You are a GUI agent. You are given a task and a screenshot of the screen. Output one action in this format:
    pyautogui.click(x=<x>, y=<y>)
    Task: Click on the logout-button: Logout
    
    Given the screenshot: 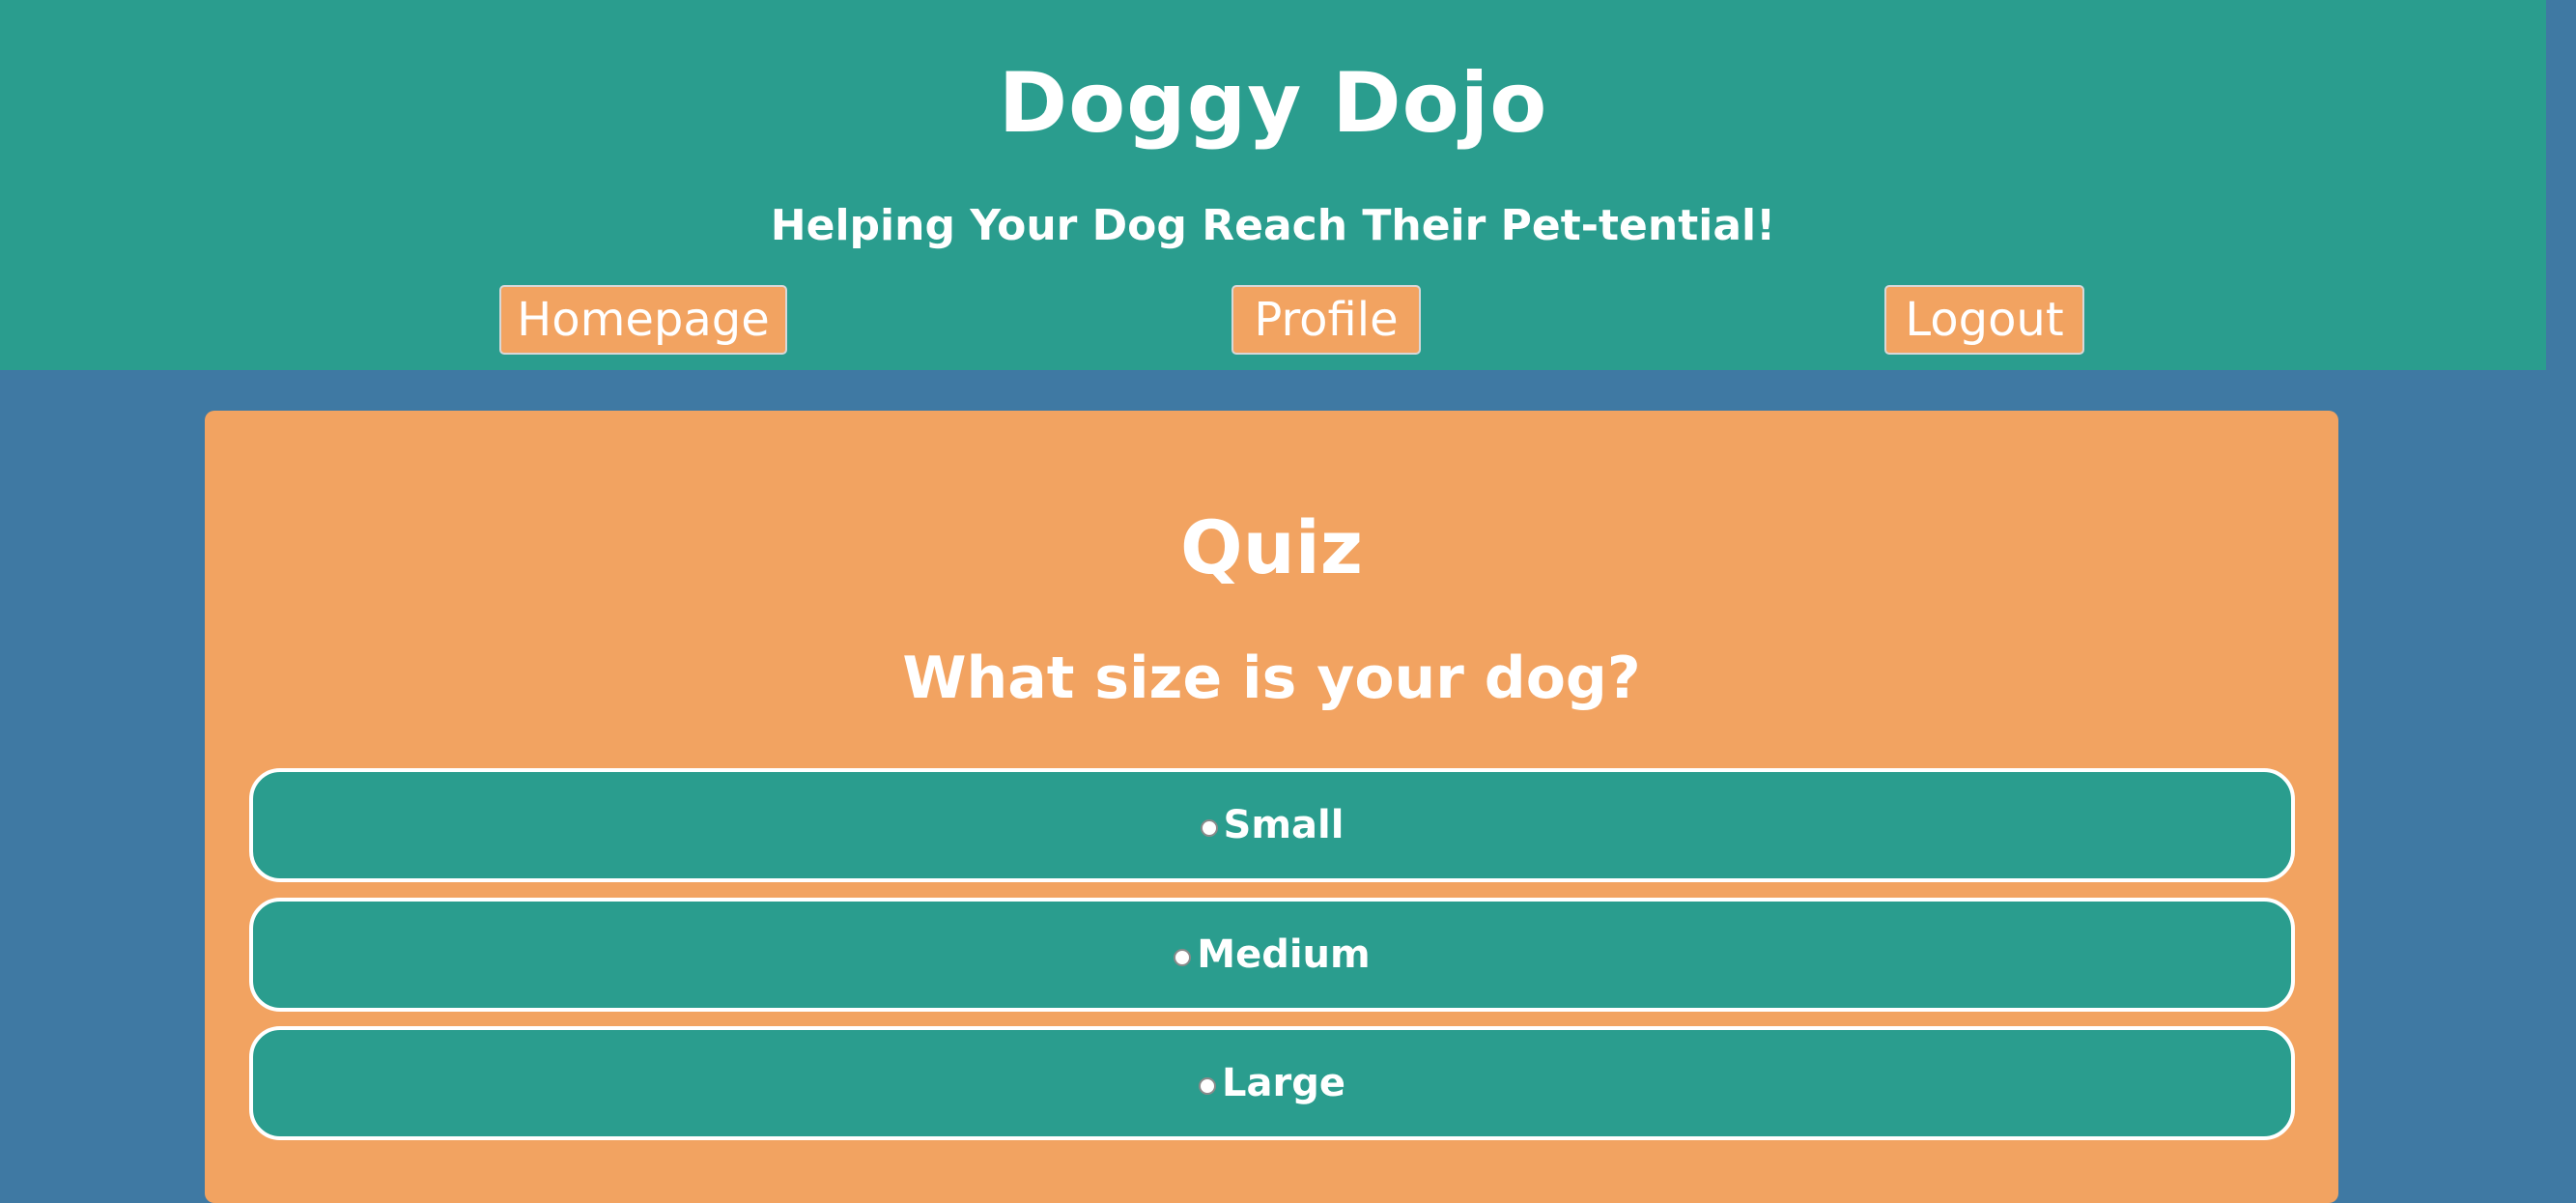 What is the action you would take?
    pyautogui.click(x=1984, y=320)
    